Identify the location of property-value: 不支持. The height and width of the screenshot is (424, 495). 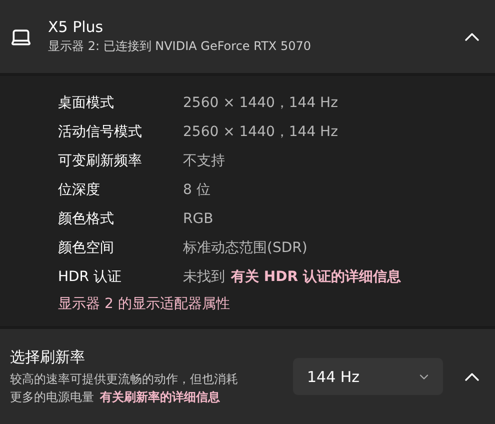
(204, 161).